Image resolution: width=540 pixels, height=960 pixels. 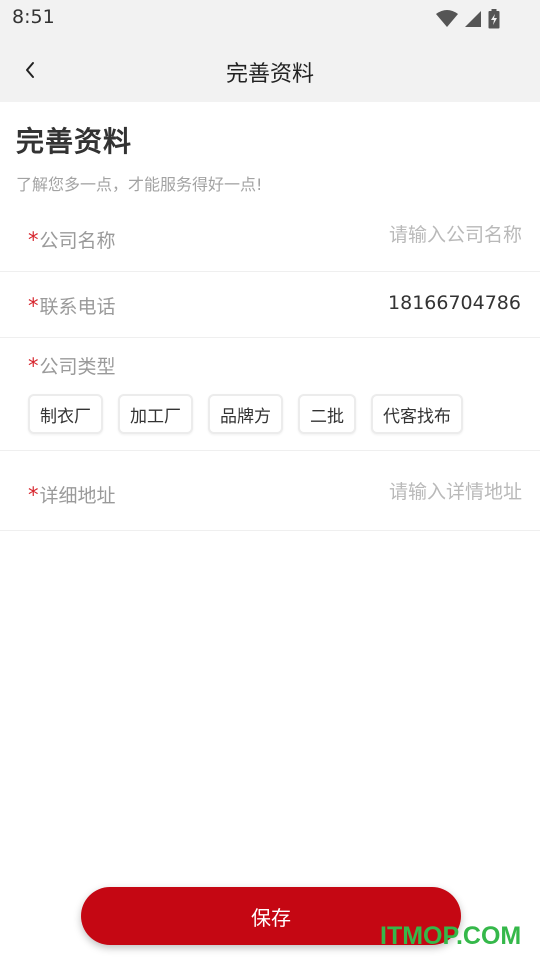 I want to click on company-type-label: *公司类型, so click(x=72, y=365).